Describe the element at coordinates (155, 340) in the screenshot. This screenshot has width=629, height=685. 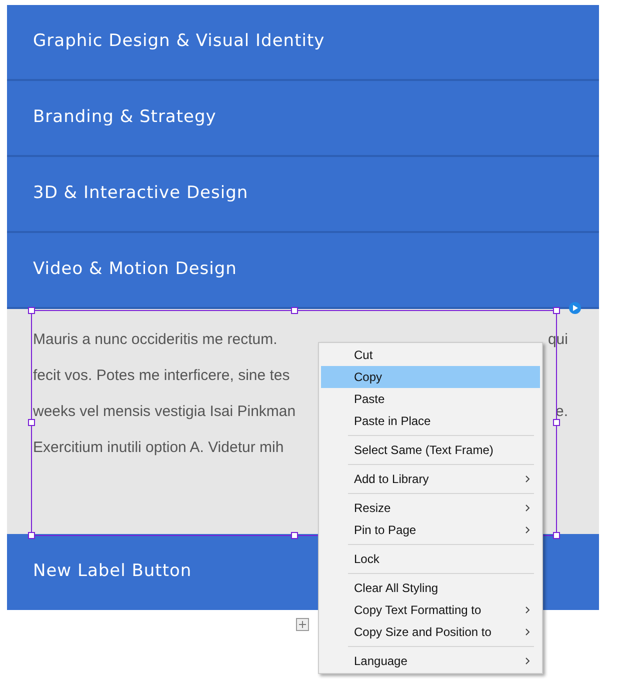
I see `paragraph-text: Mauris a nunc occideritis me rectum.` at that location.